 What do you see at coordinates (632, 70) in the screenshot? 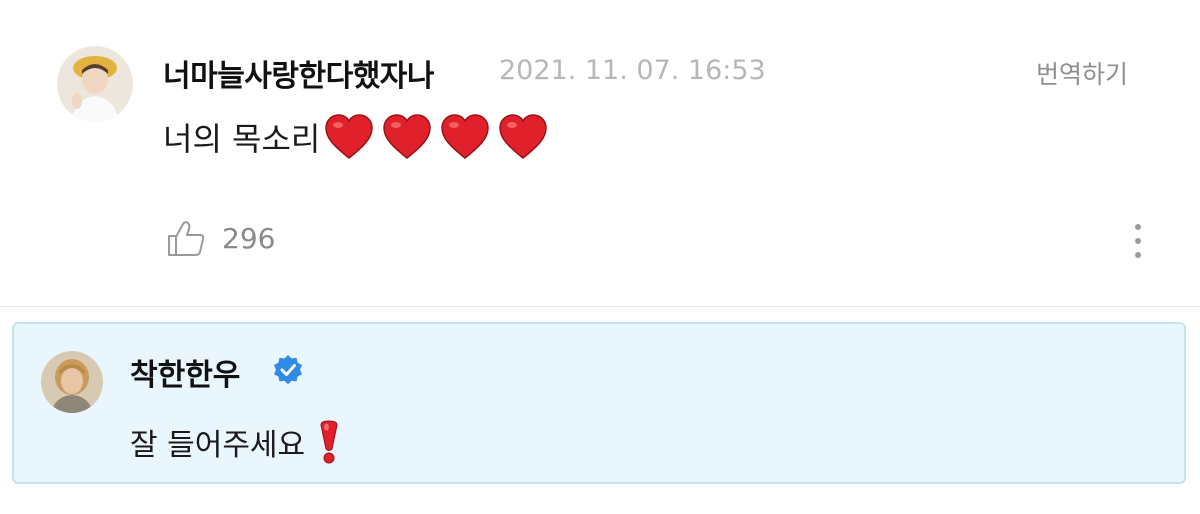
I see `comment-timestamp: 2021. 11. 07. 16:53` at bounding box center [632, 70].